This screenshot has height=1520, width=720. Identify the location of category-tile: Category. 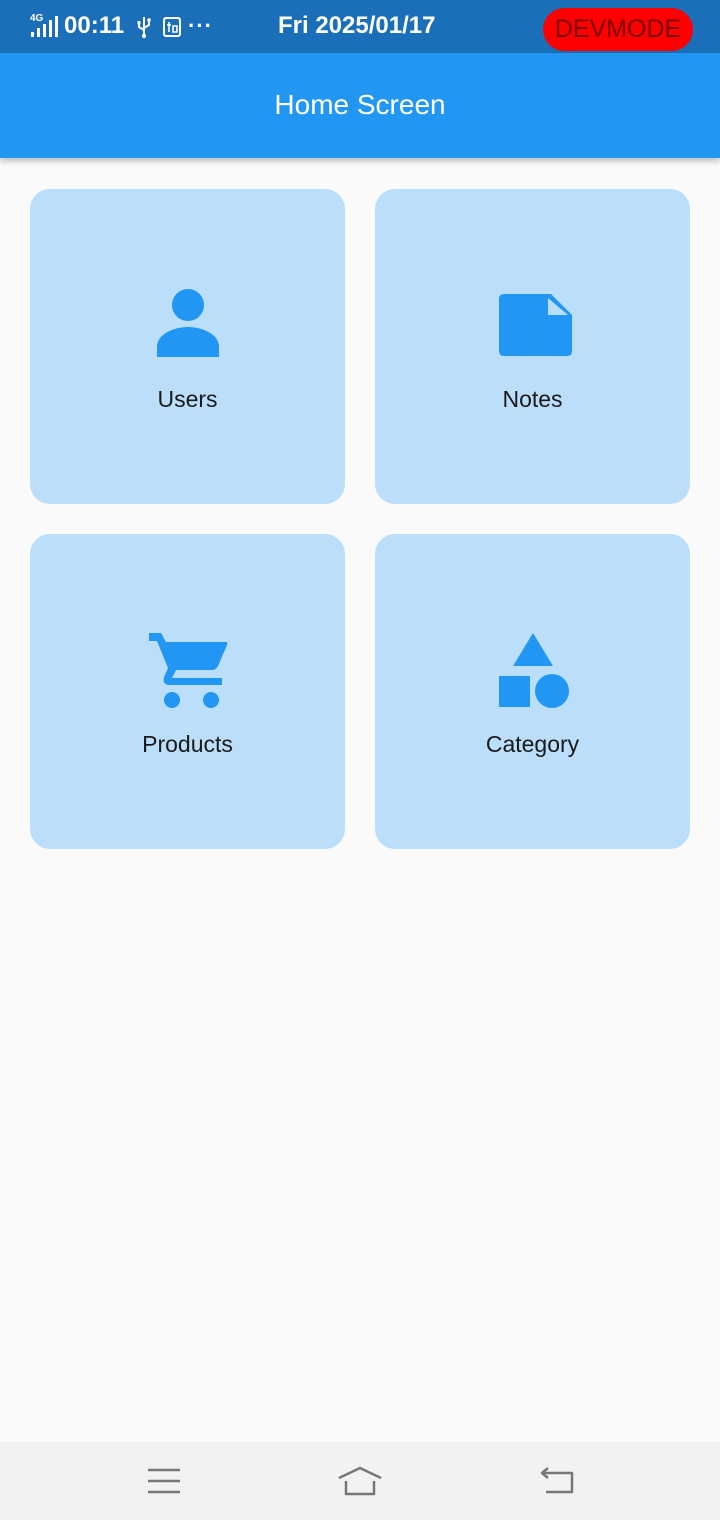
(532, 691).